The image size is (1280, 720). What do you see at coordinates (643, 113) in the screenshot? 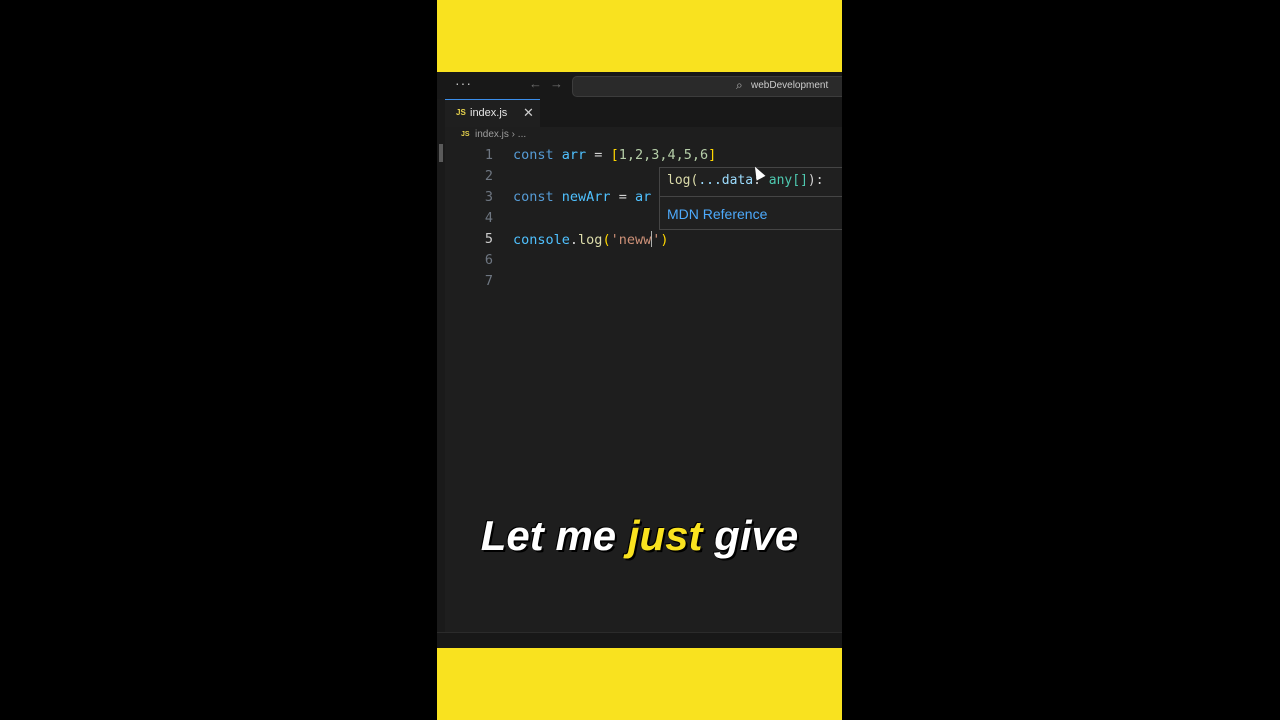
I see `editor-tab-bar: JS index.js ✕` at bounding box center [643, 113].